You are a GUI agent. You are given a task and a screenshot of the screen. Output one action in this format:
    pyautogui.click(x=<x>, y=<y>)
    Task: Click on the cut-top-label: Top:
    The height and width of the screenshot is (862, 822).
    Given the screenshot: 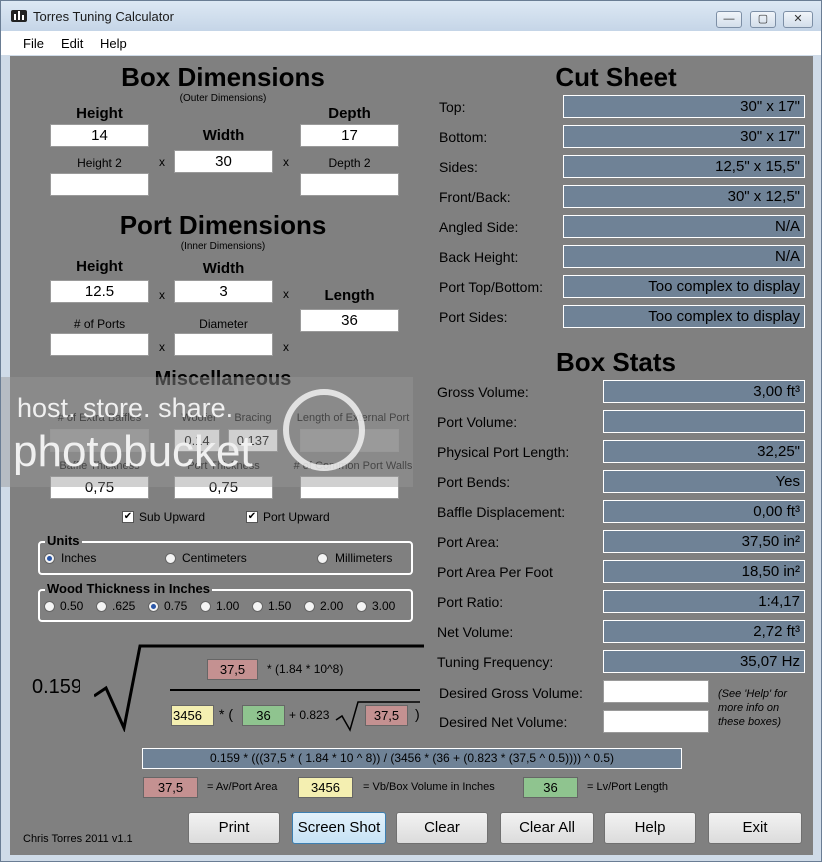 What is the action you would take?
    pyautogui.click(x=452, y=107)
    